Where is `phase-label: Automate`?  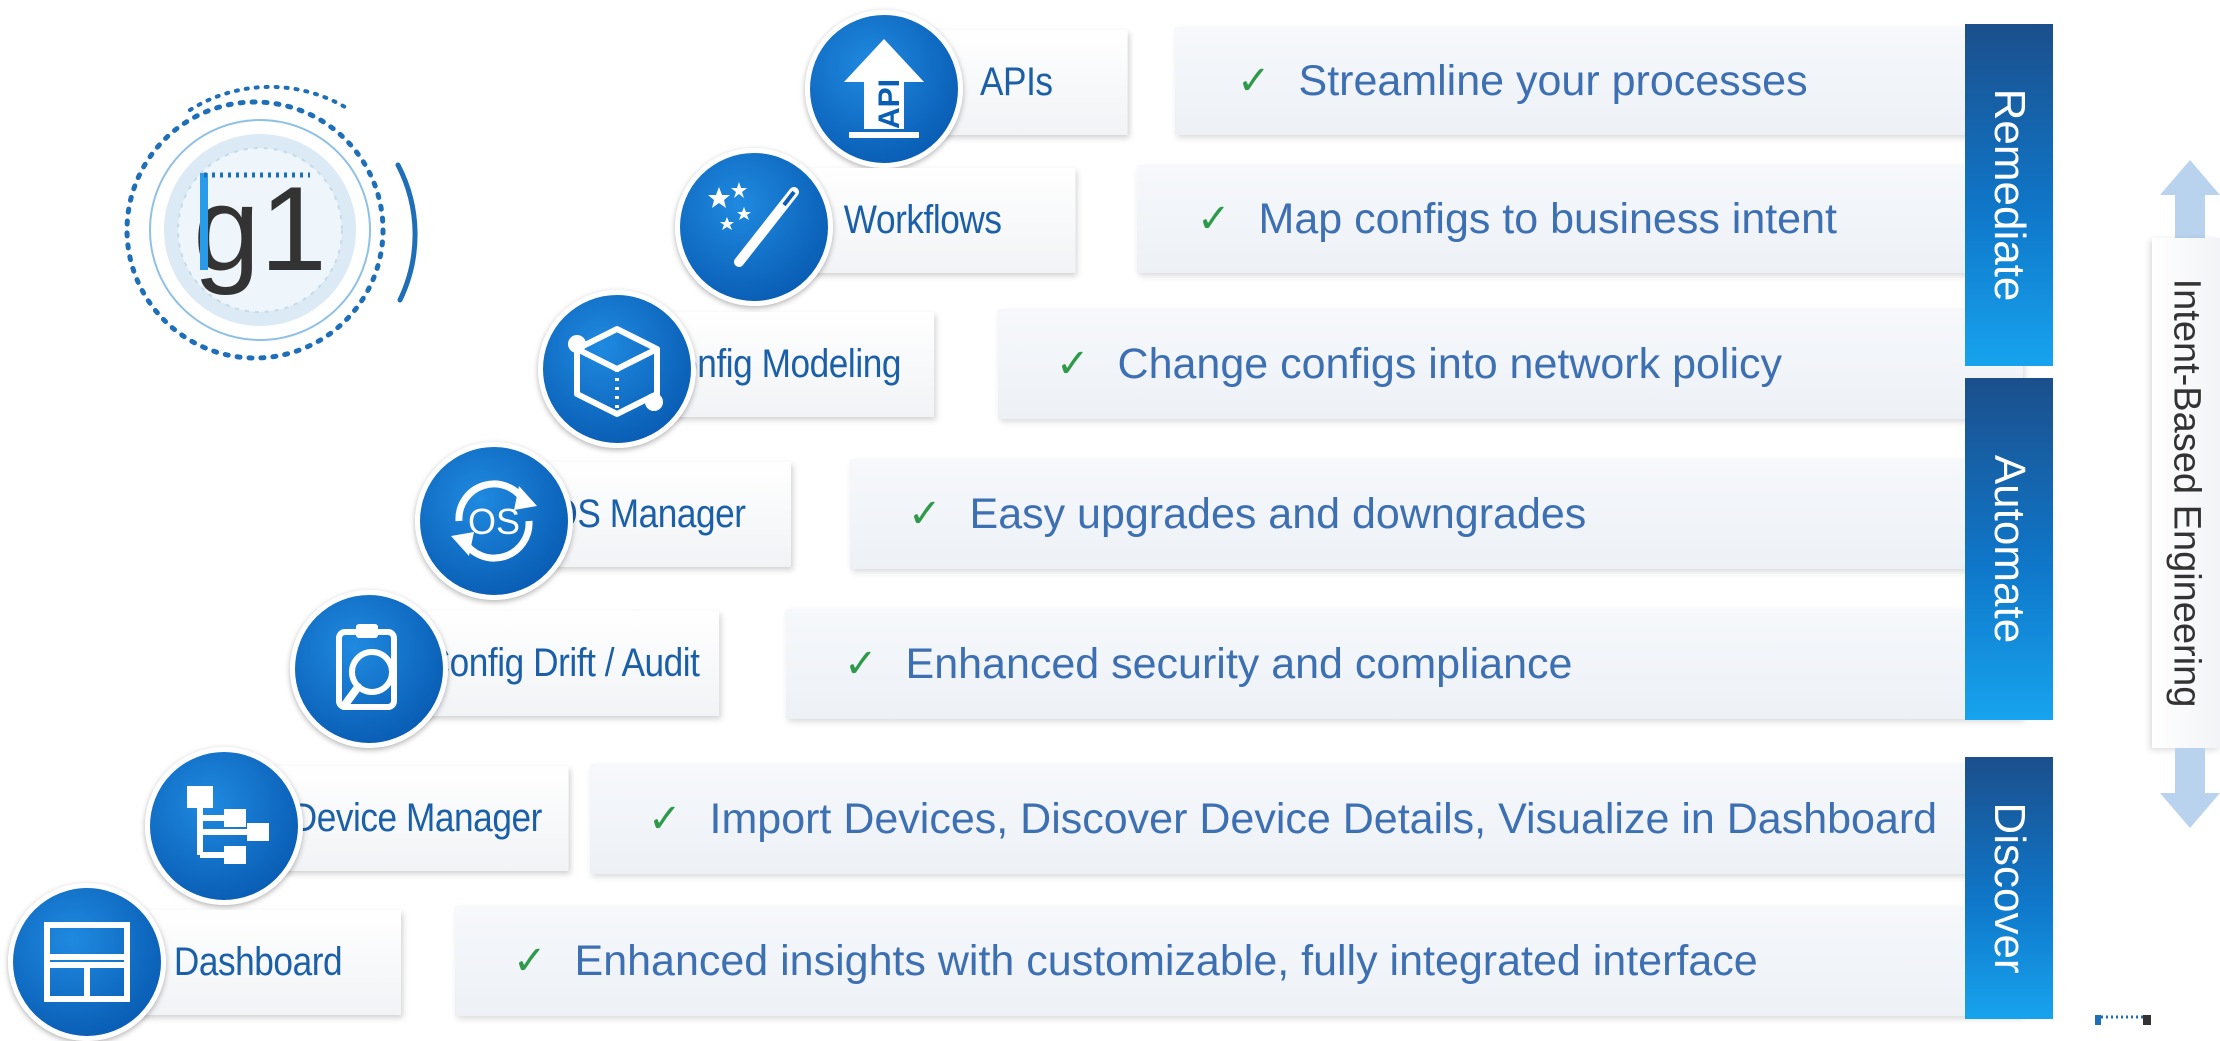
phase-label: Automate is located at coordinates (2009, 549).